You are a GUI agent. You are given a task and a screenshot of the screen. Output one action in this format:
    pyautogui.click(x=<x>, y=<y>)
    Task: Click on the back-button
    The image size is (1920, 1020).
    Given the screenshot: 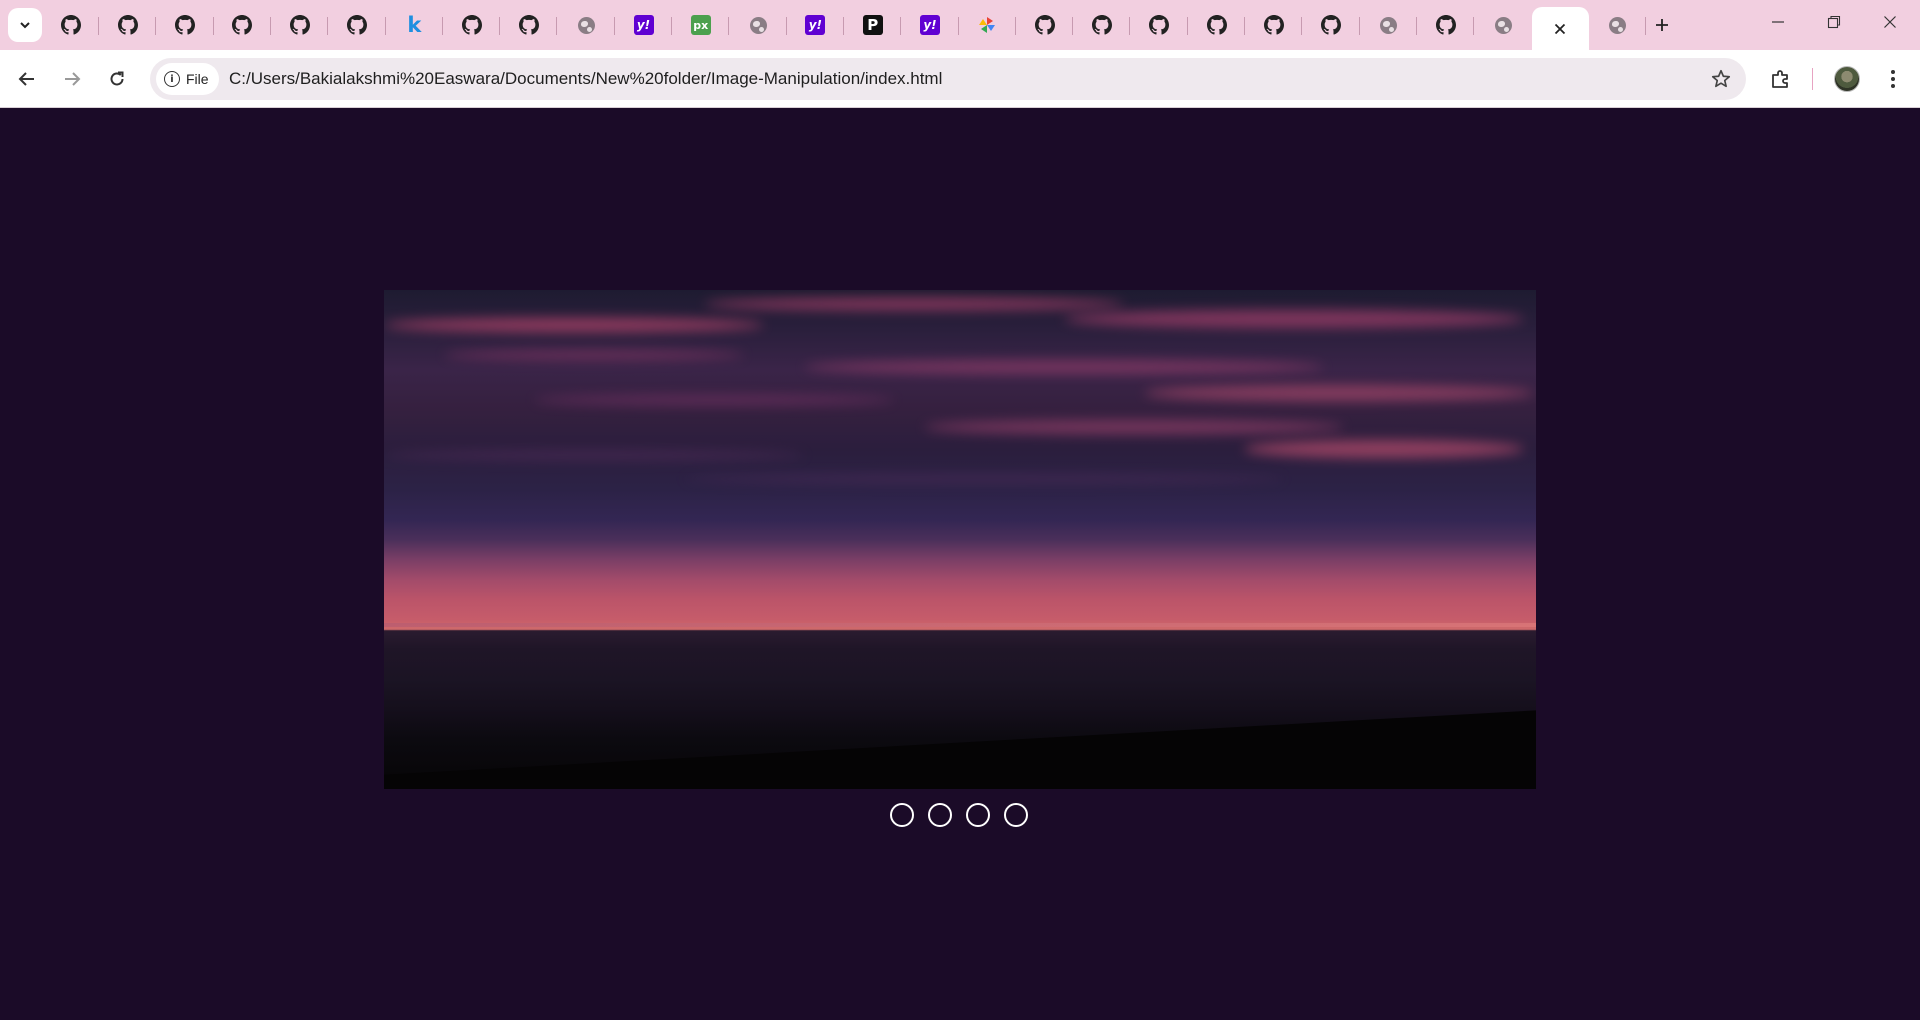 What is the action you would take?
    pyautogui.click(x=27, y=79)
    